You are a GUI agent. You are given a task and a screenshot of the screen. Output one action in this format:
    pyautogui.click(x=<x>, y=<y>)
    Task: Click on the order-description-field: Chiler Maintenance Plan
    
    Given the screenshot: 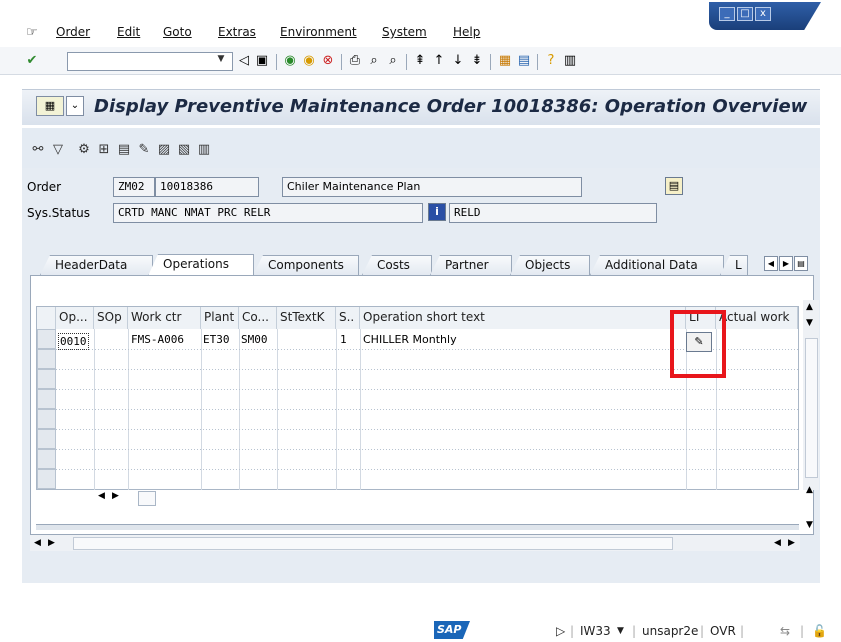 What is the action you would take?
    pyautogui.click(x=432, y=187)
    